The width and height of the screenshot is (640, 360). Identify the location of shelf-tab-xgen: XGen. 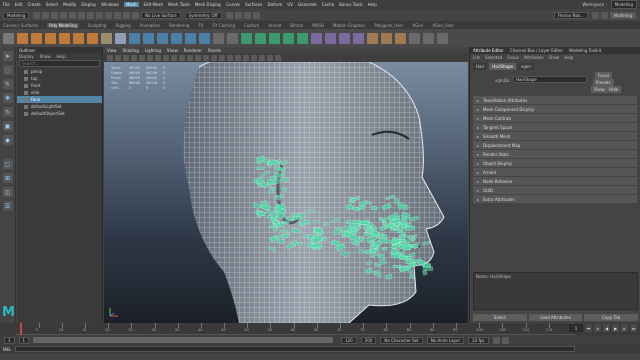
(417, 25).